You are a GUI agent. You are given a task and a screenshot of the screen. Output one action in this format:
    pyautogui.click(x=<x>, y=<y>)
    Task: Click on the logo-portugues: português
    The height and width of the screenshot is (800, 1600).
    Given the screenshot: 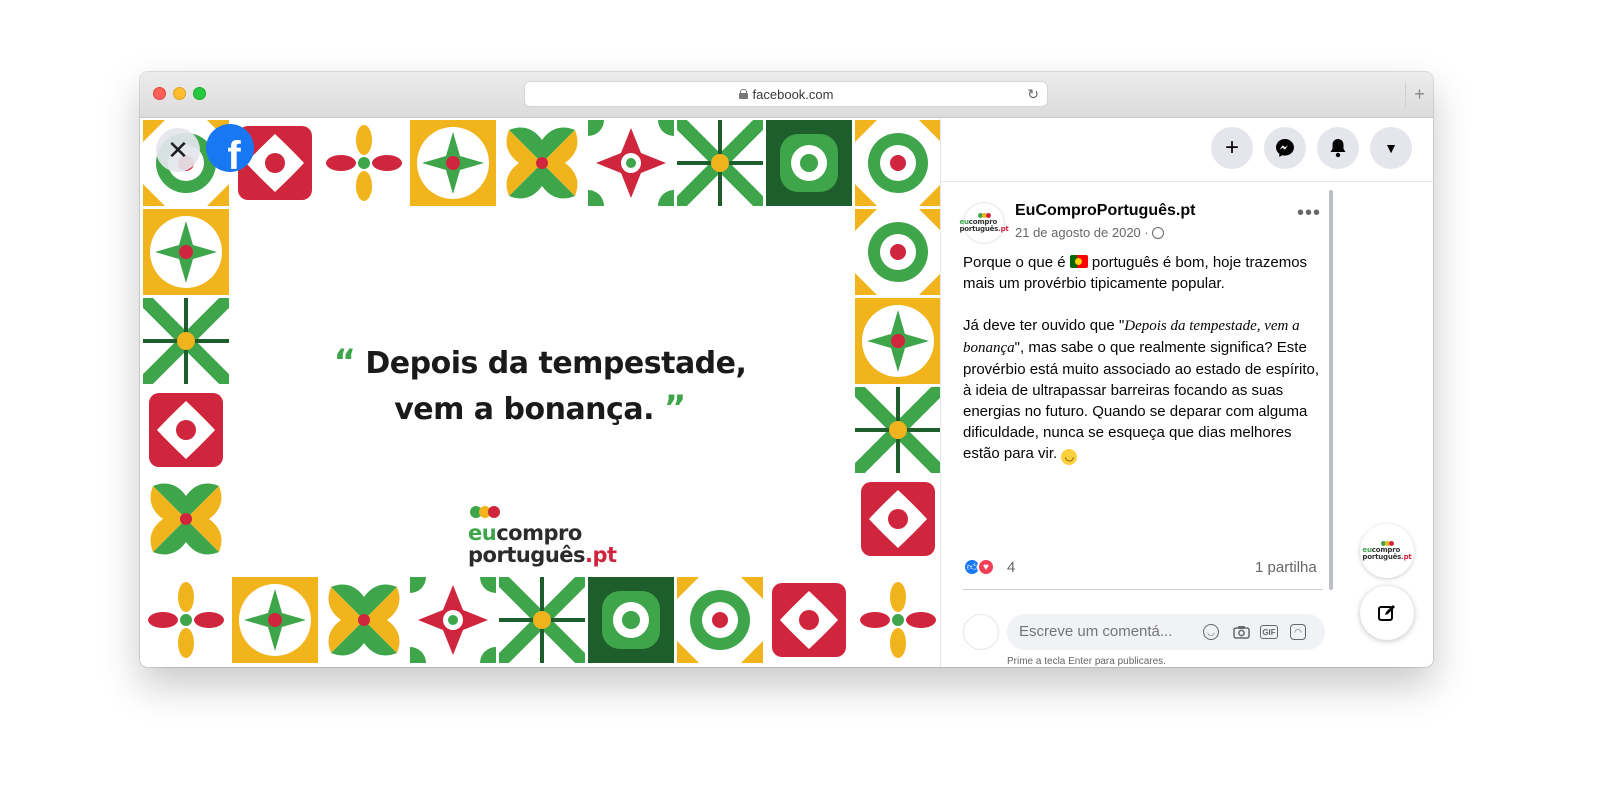 What is the action you would take?
    pyautogui.click(x=527, y=555)
    